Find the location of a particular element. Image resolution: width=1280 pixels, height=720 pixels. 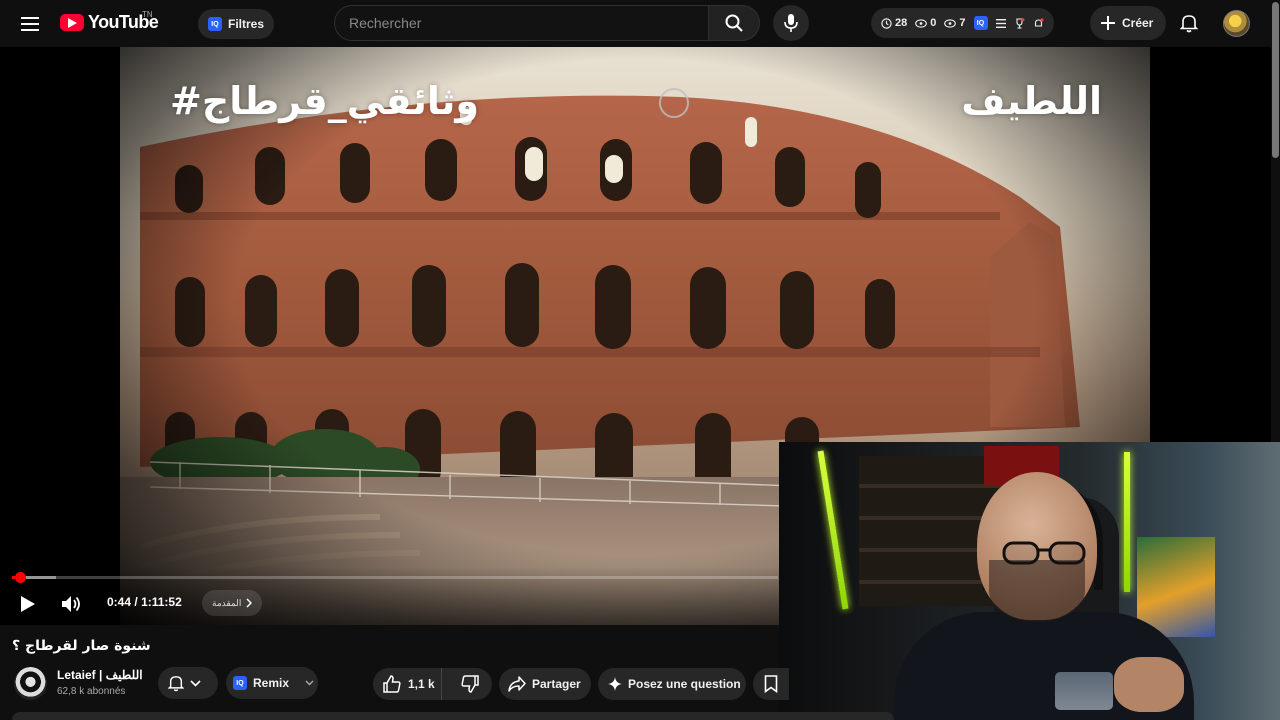

remix-button: IQ Remix is located at coordinates (272, 683).